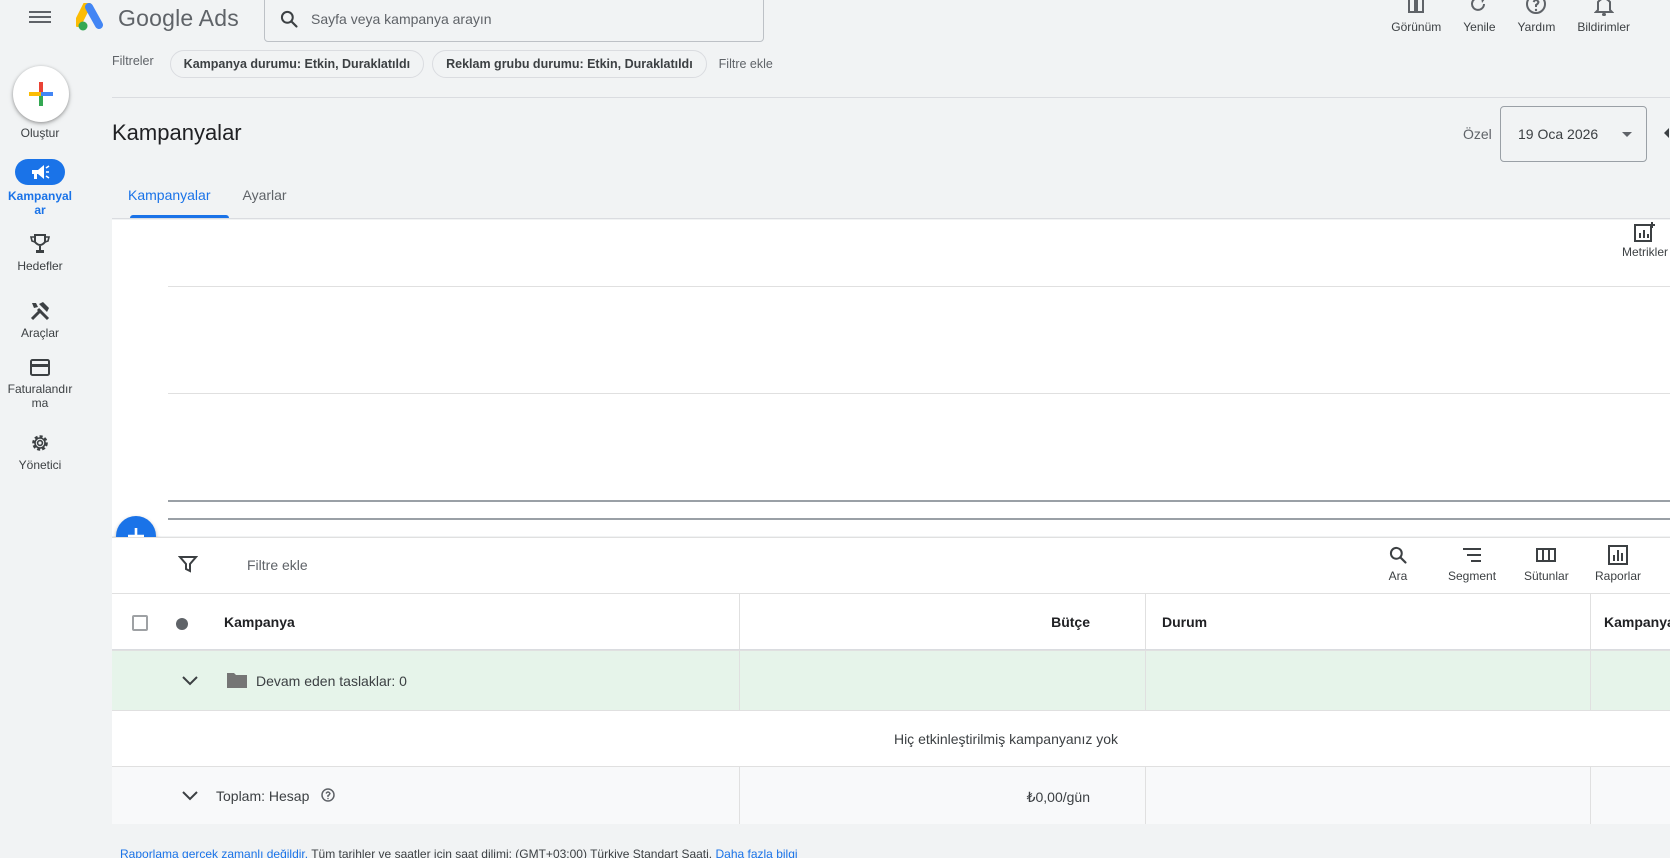  What do you see at coordinates (1603, 17) in the screenshot?
I see `notifications-button: Bildirimler` at bounding box center [1603, 17].